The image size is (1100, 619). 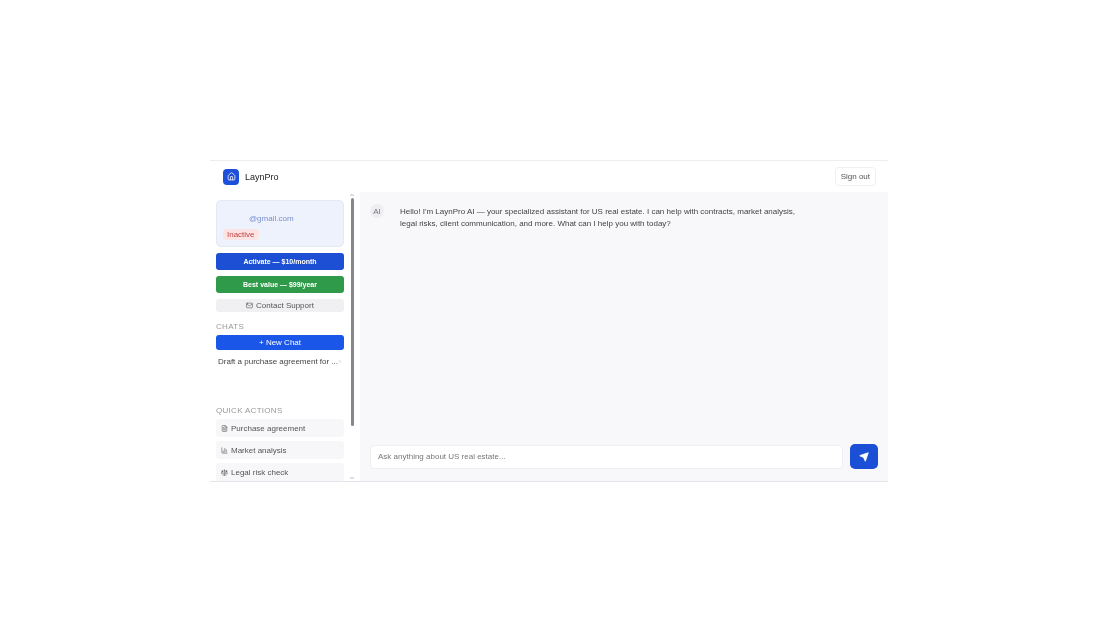 I want to click on send-button, so click(x=864, y=456).